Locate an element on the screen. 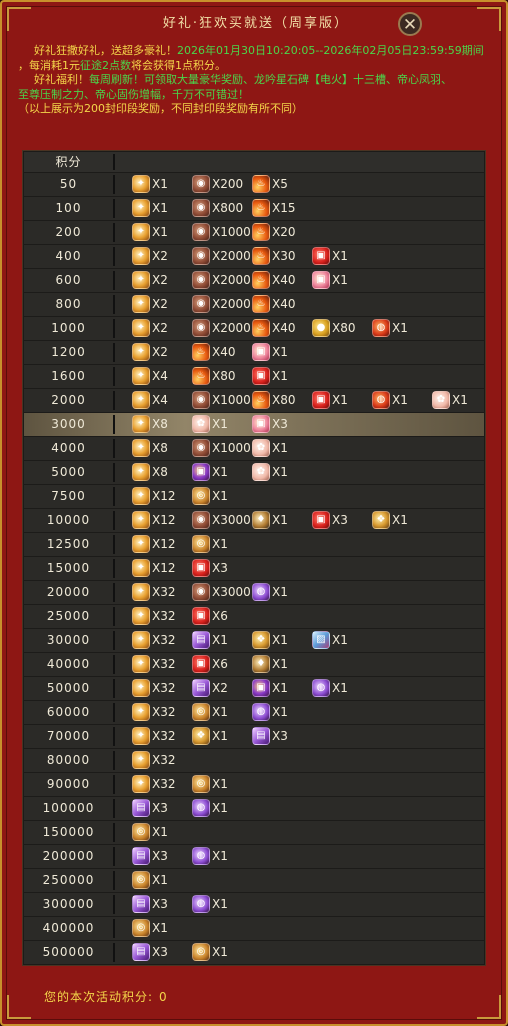  blue-card-icon: ▨ is located at coordinates (321, 640).